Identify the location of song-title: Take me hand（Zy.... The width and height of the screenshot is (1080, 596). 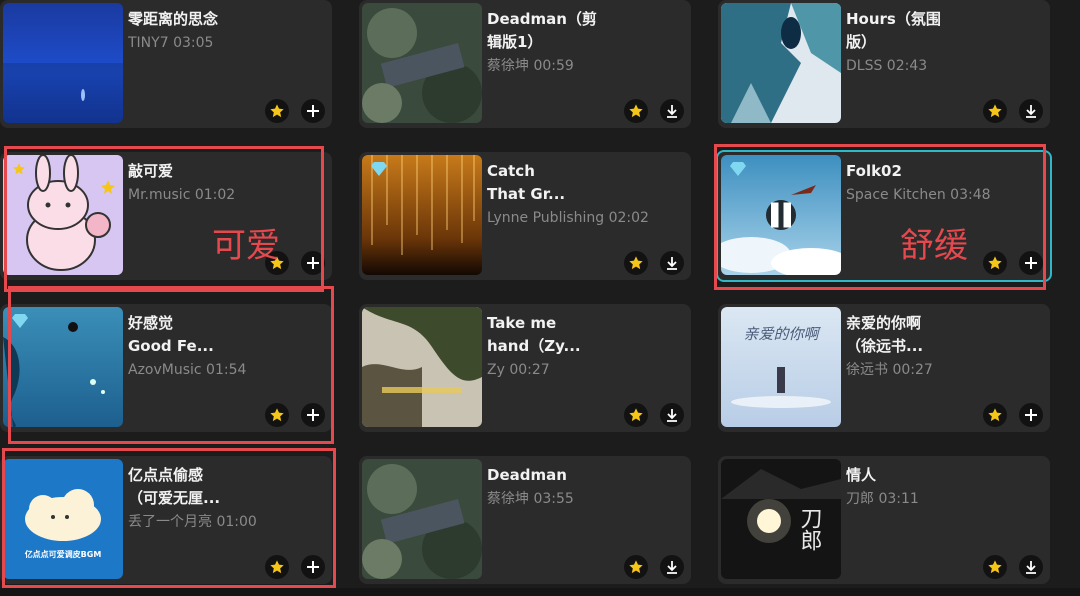
(534, 334).